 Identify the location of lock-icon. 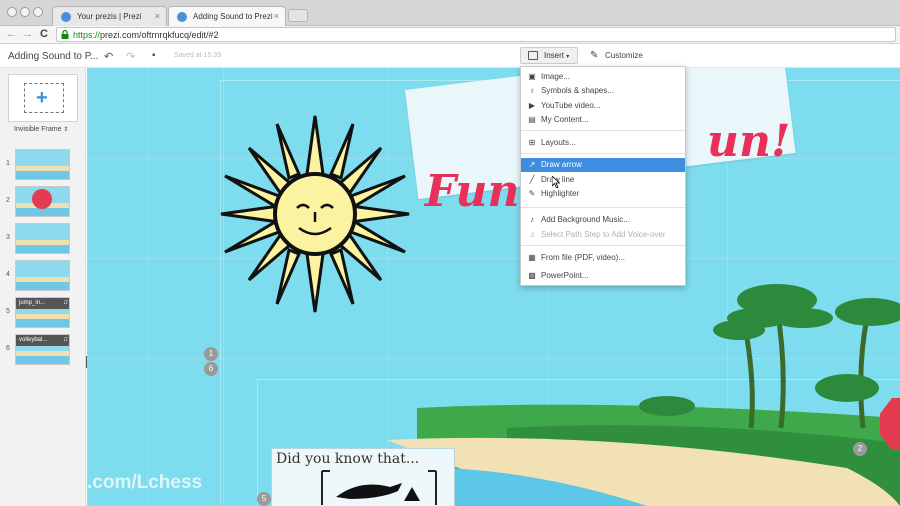
(65, 34).